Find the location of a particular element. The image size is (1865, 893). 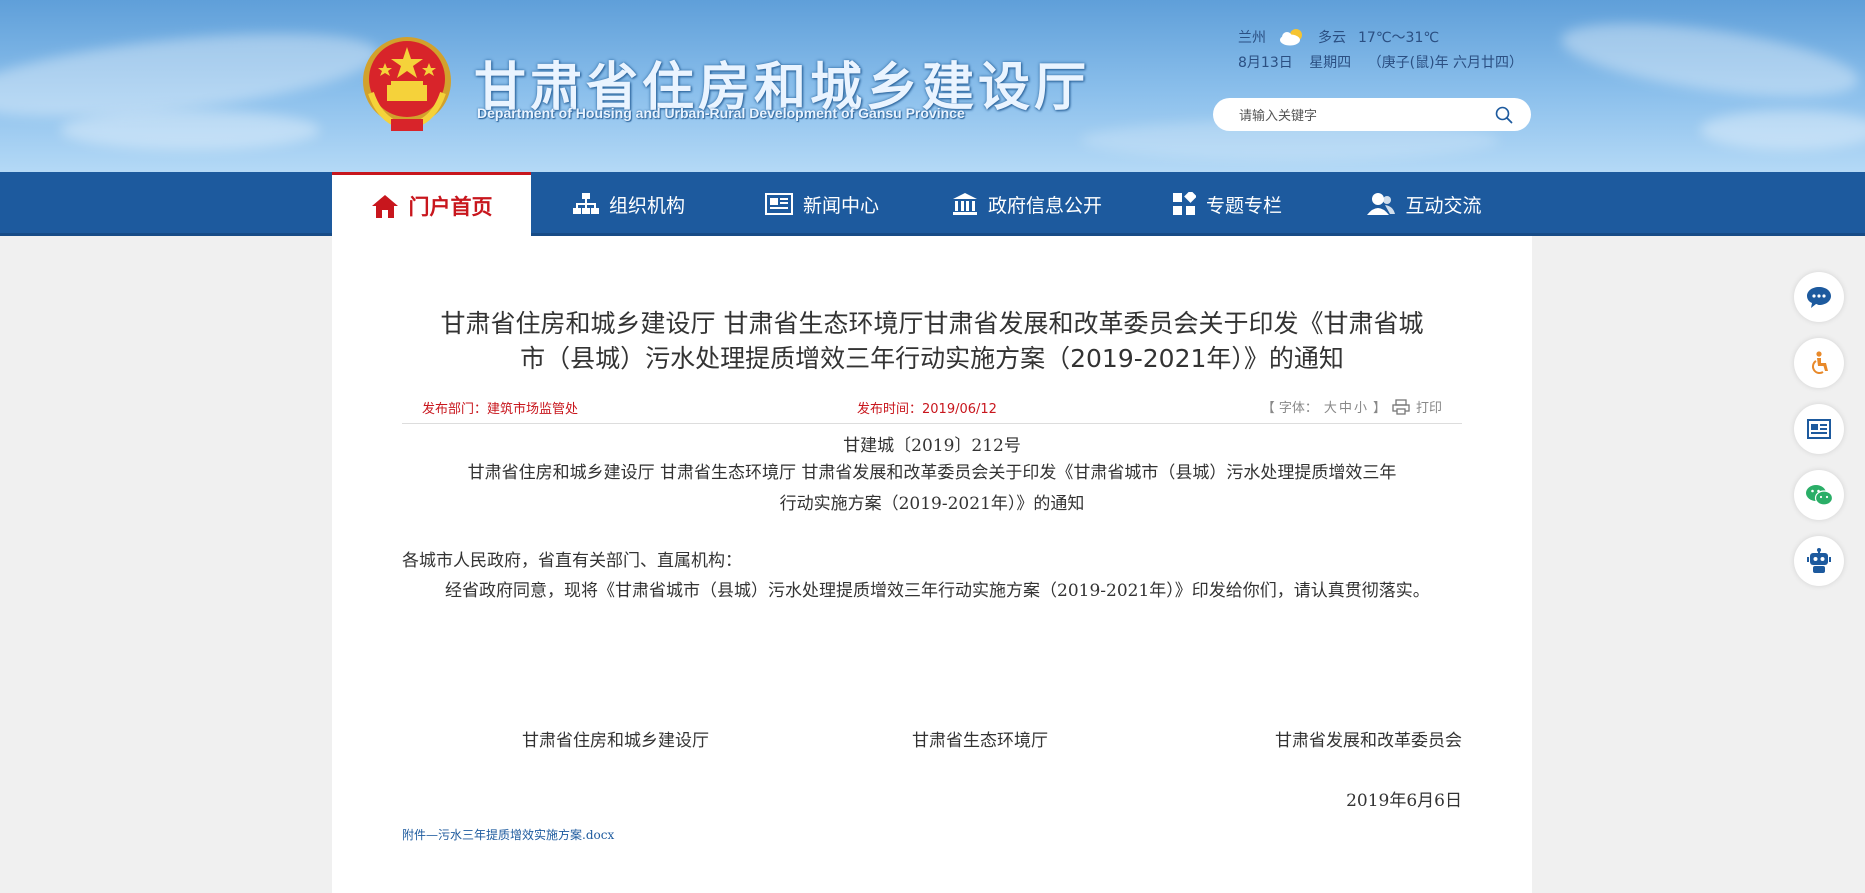

robot-icon is located at coordinates (1819, 560).